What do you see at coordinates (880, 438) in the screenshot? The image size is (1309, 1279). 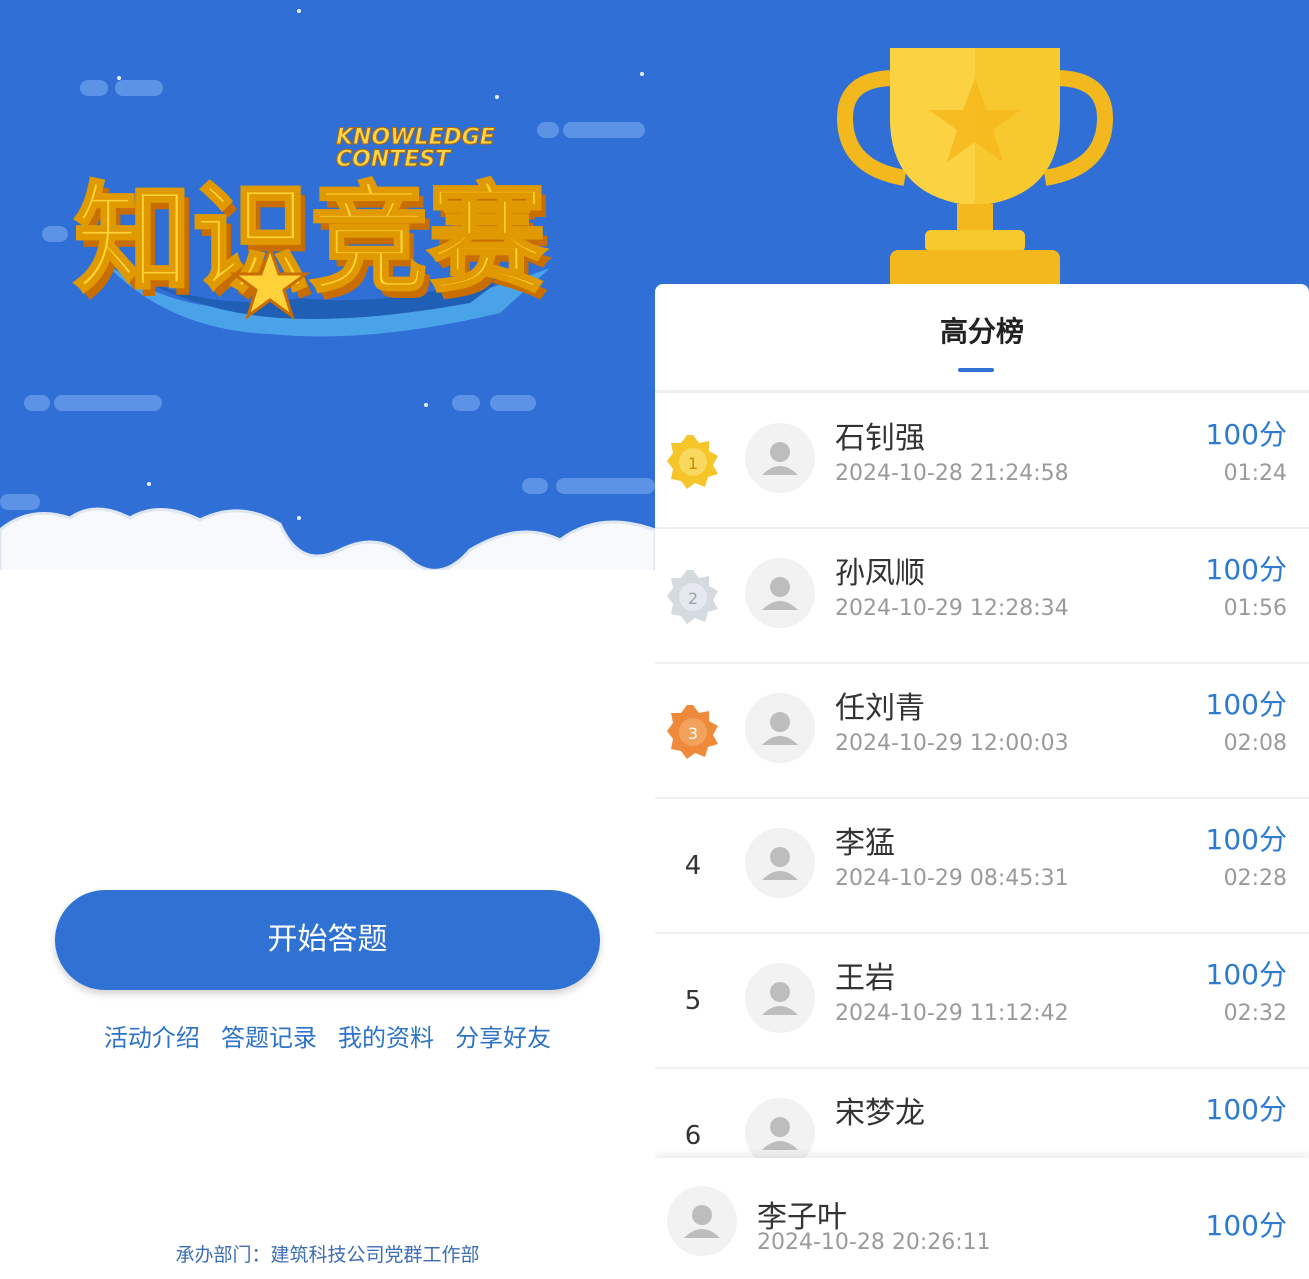 I see `player-name: 石钊强` at bounding box center [880, 438].